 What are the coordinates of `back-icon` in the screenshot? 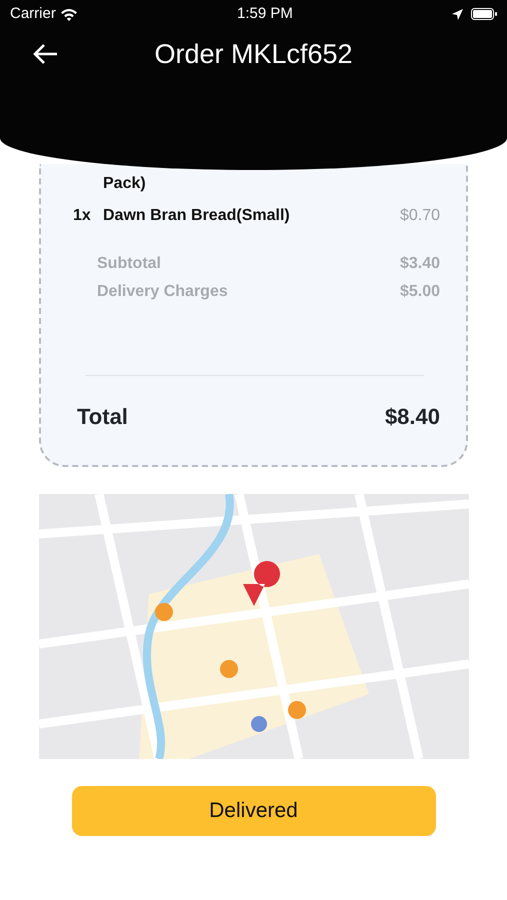 It's located at (45, 54).